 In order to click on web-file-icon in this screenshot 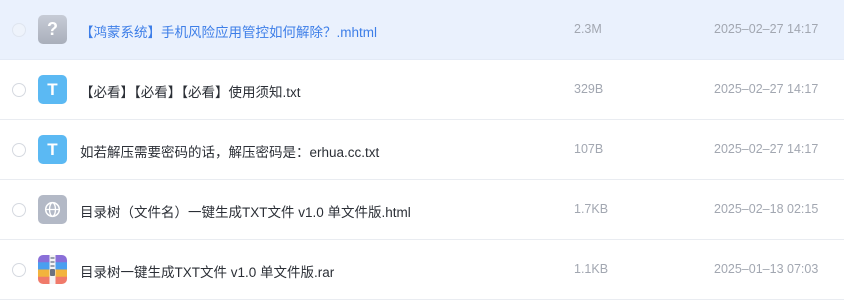, I will do `click(52, 209)`.